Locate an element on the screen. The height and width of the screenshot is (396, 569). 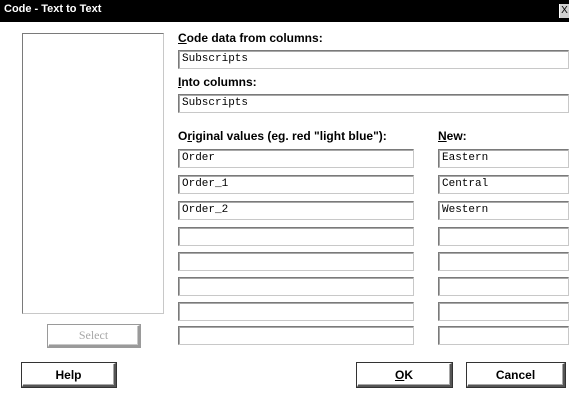
original-value-input: Order_2 is located at coordinates (296, 210).